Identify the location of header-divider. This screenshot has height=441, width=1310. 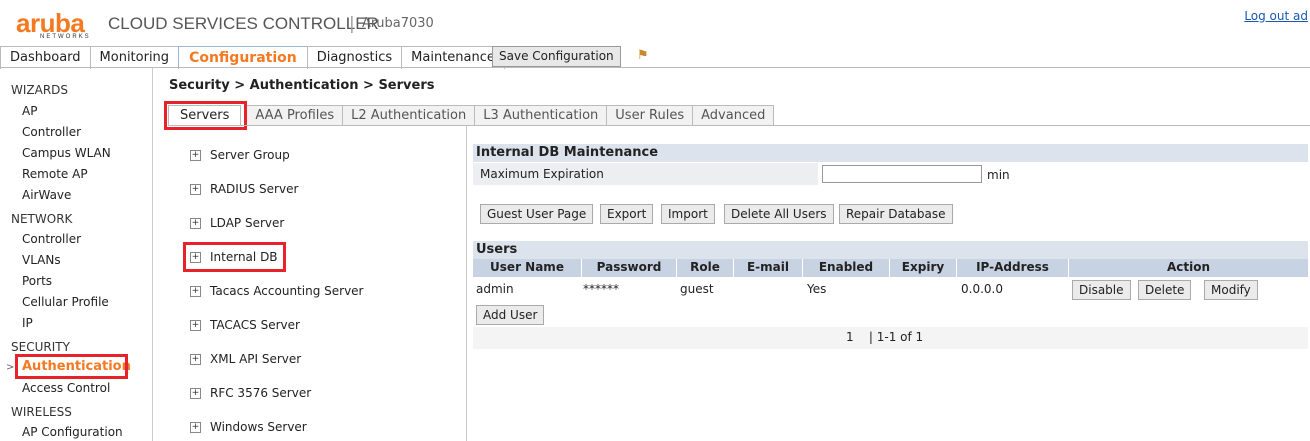
(655, 67).